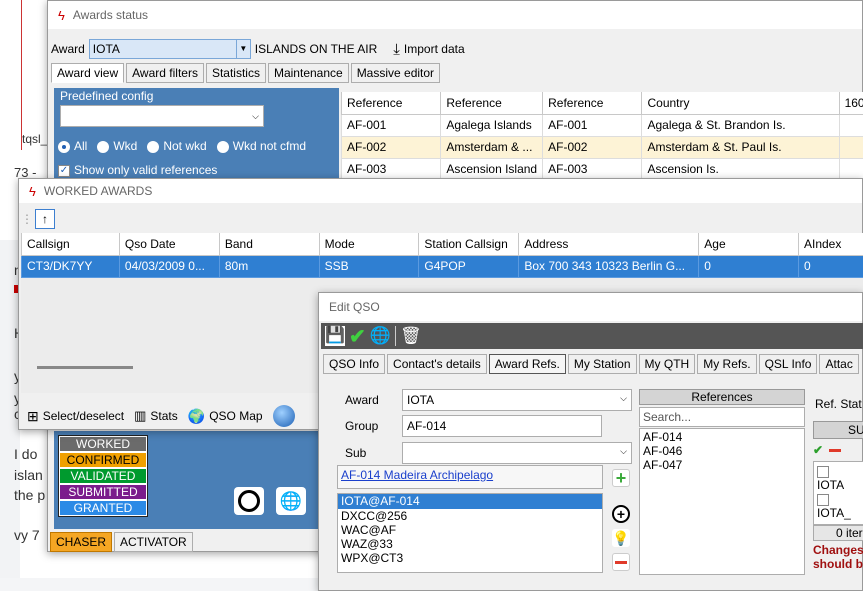 The height and width of the screenshot is (591, 863). I want to click on column-header: Address, so click(609, 244).